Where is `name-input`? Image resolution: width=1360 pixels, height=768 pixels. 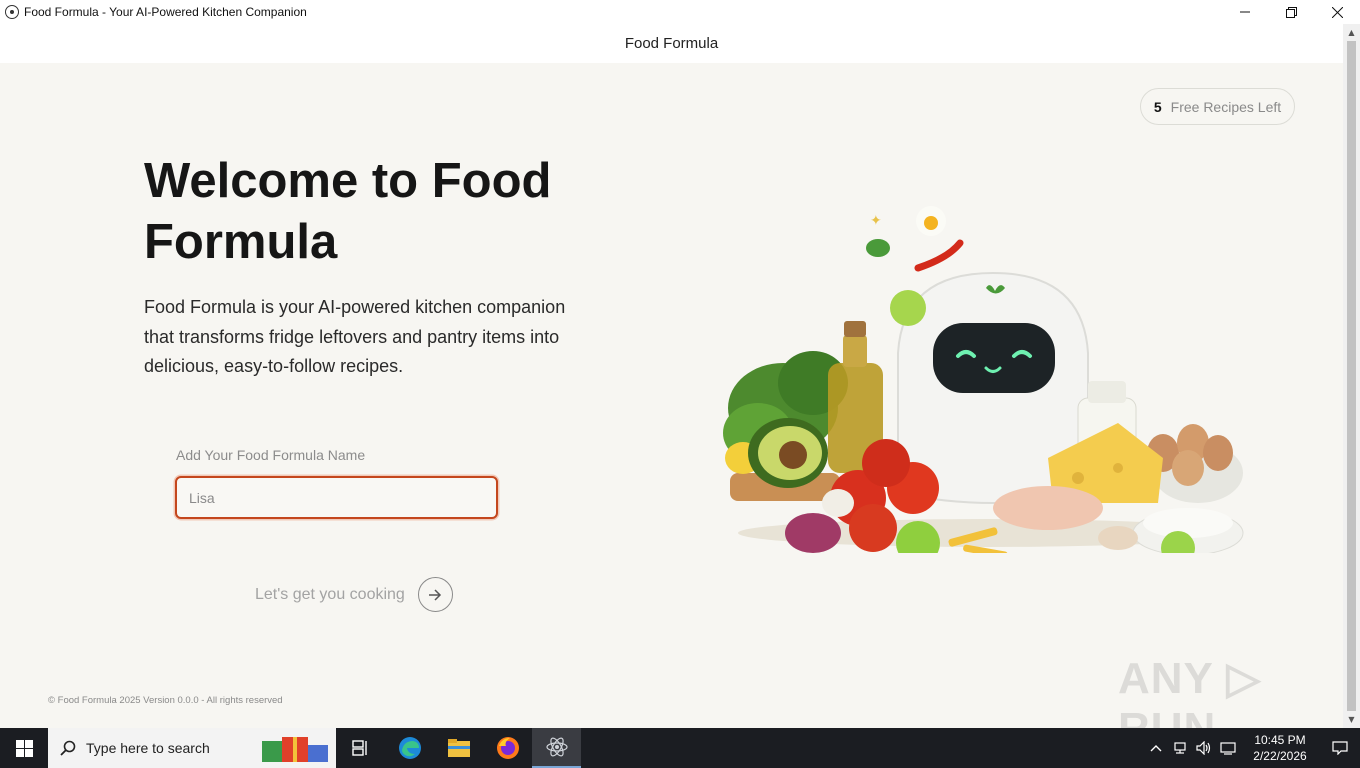 name-input is located at coordinates (336, 497).